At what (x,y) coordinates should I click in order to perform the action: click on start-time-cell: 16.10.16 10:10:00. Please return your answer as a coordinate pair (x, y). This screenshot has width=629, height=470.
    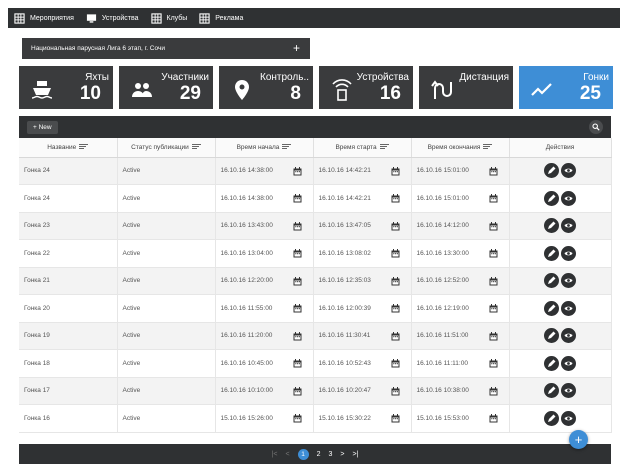
    Looking at the image, I should click on (264, 391).